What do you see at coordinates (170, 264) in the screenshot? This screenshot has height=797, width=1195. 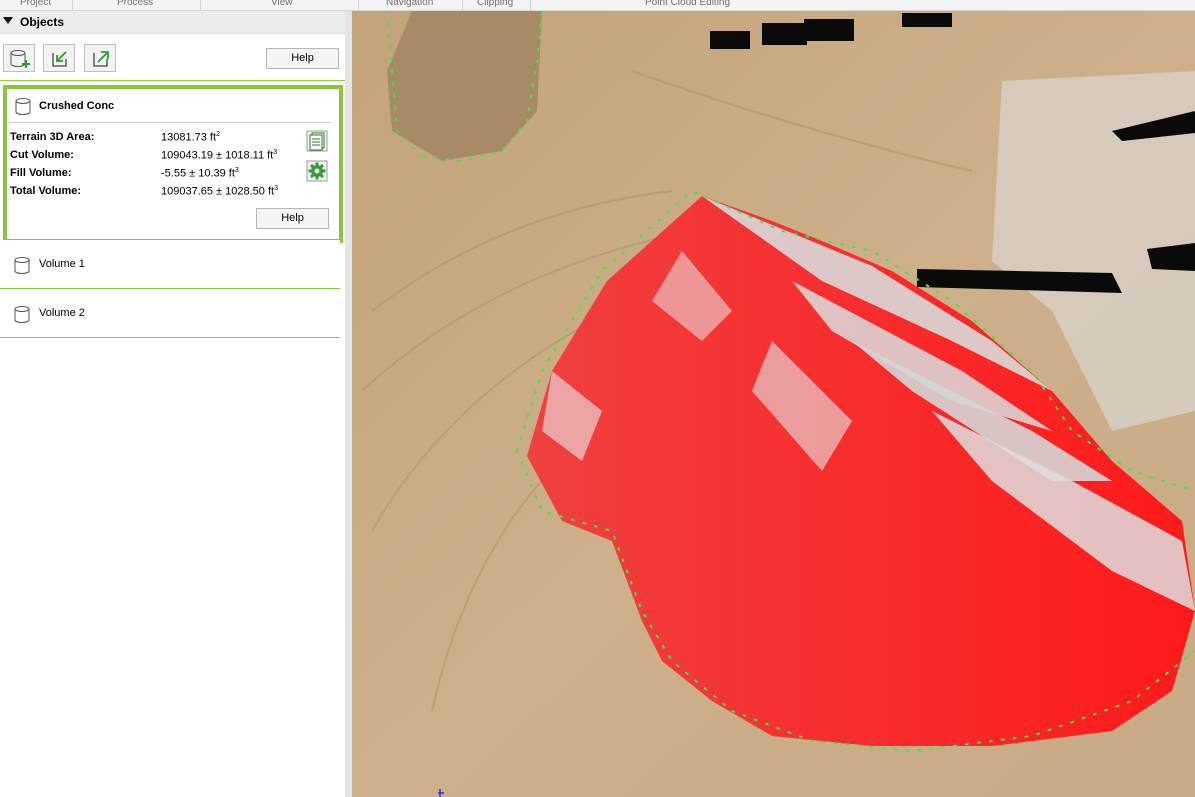 I see `volume-list-item: Volume 1` at bounding box center [170, 264].